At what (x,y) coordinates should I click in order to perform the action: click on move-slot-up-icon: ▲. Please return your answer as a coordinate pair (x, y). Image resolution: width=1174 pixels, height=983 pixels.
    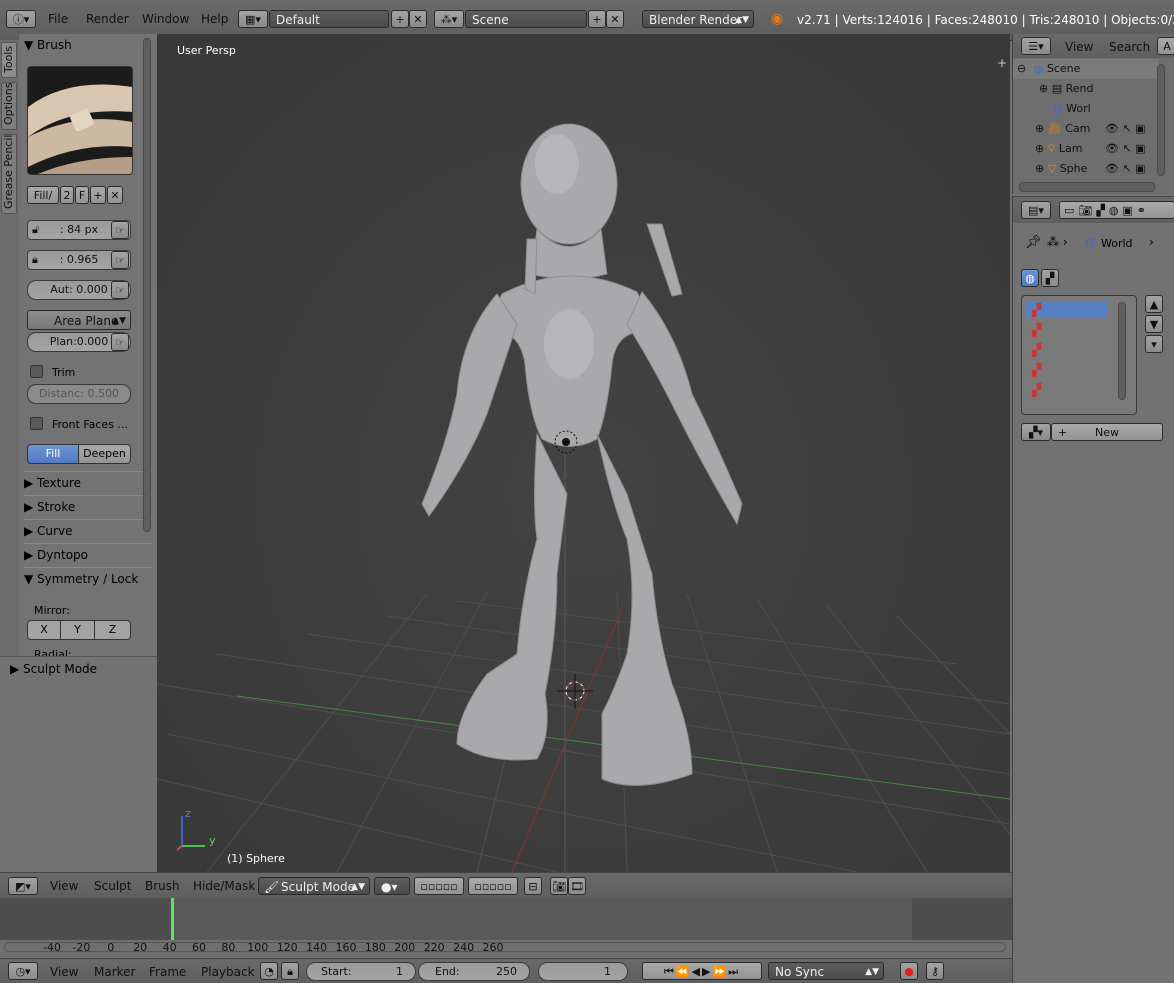
    Looking at the image, I should click on (1154, 304).